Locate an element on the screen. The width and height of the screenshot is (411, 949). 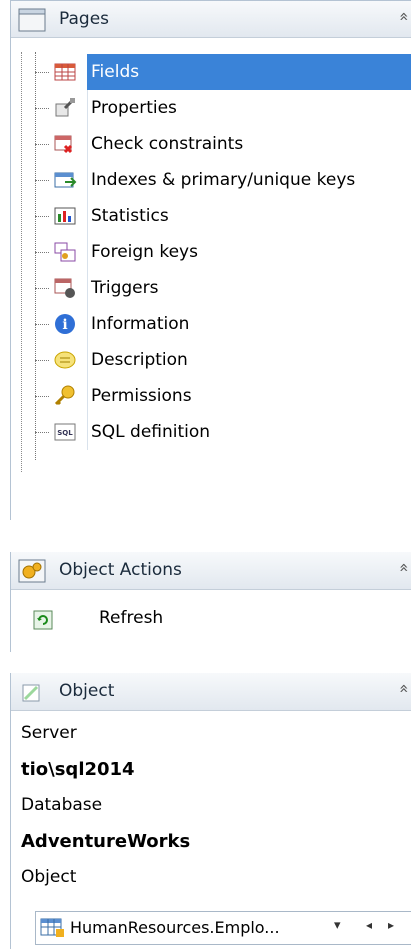
foreign-keys-icon is located at coordinates (65, 252).